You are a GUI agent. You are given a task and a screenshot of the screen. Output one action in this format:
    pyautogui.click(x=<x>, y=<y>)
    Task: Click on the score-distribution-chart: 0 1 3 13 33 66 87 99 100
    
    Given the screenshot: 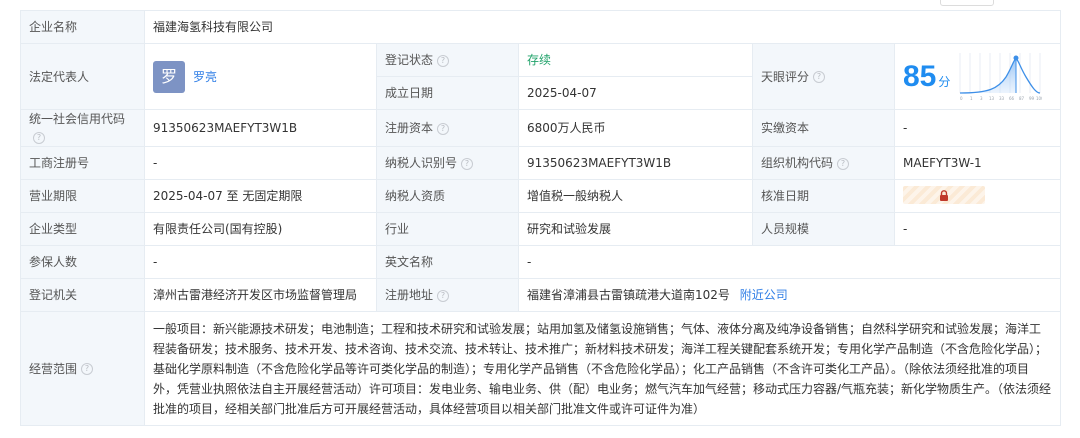 What is the action you would take?
    pyautogui.click(x=1000, y=76)
    